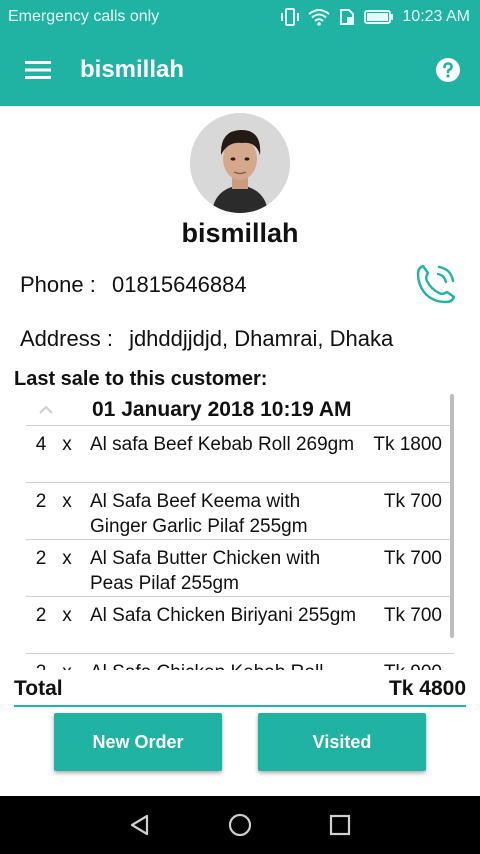 The image size is (480, 854). I want to click on clock-text: 10:23 AM, so click(436, 16).